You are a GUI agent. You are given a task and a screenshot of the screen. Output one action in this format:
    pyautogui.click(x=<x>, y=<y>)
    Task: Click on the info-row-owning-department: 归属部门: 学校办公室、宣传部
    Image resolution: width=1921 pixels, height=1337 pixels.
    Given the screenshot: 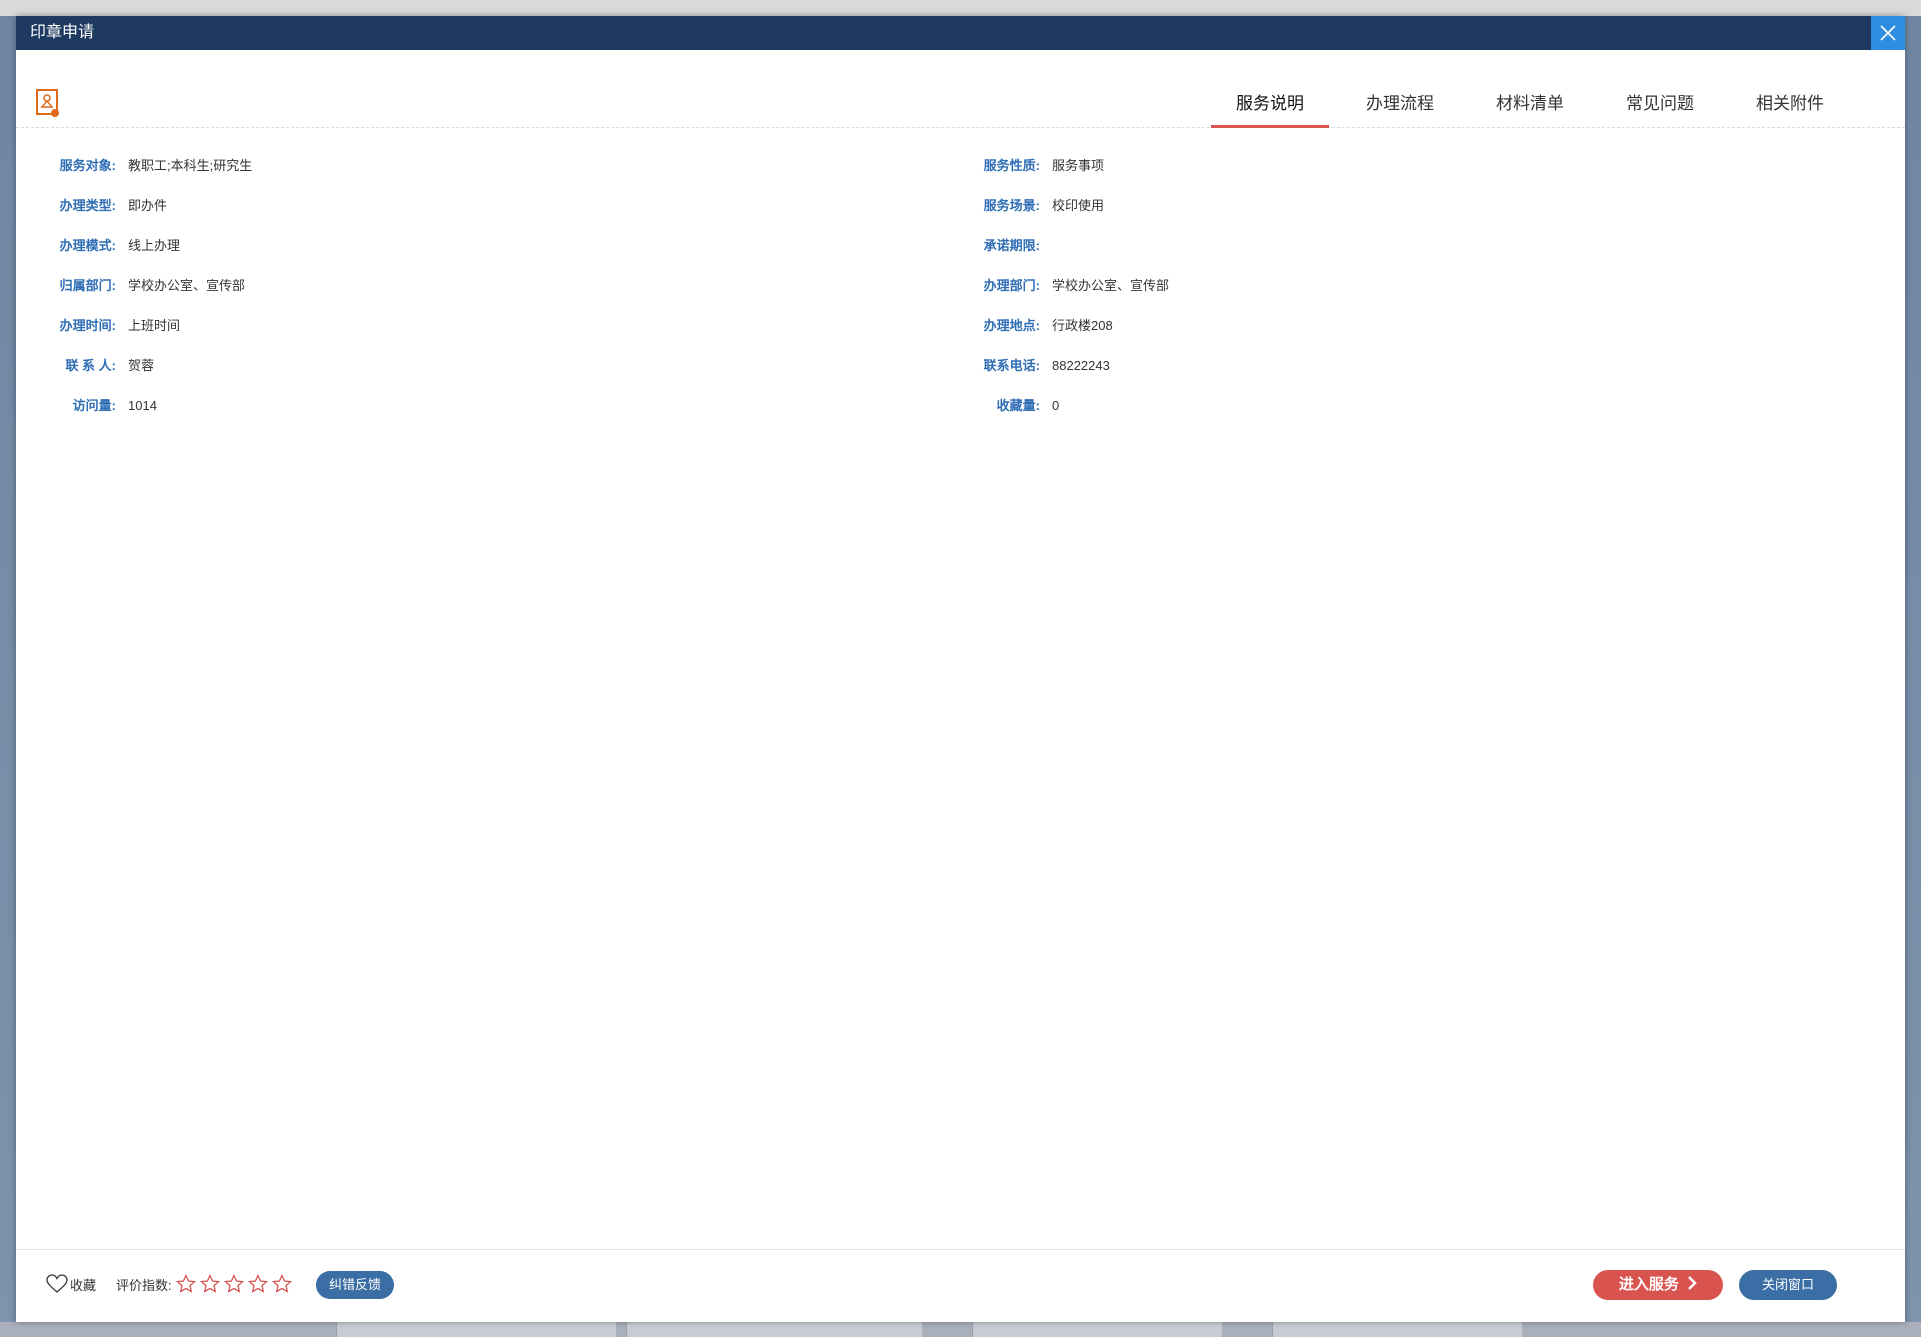 What is the action you would take?
    pyautogui.click(x=434, y=286)
    